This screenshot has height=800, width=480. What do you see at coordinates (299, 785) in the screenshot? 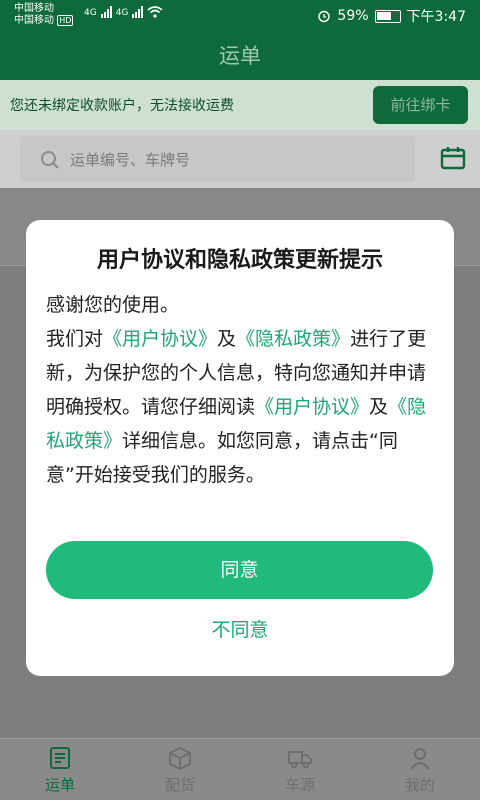
I see `tab-label: 车源` at bounding box center [299, 785].